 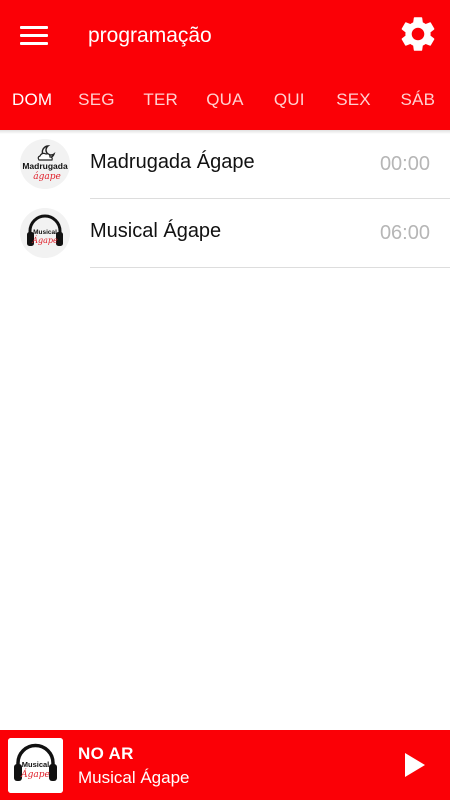 I want to click on tab-qui: QUI, so click(x=289, y=100).